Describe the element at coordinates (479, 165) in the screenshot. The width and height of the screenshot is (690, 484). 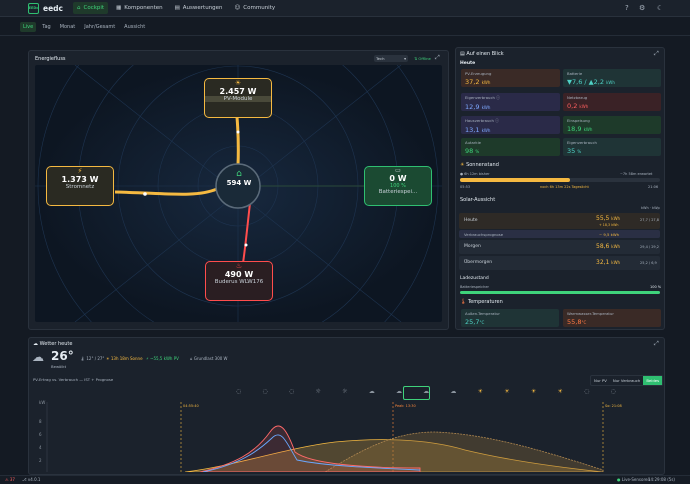
I see `sonnenstand-title: ☀ Sonnenstand` at that location.